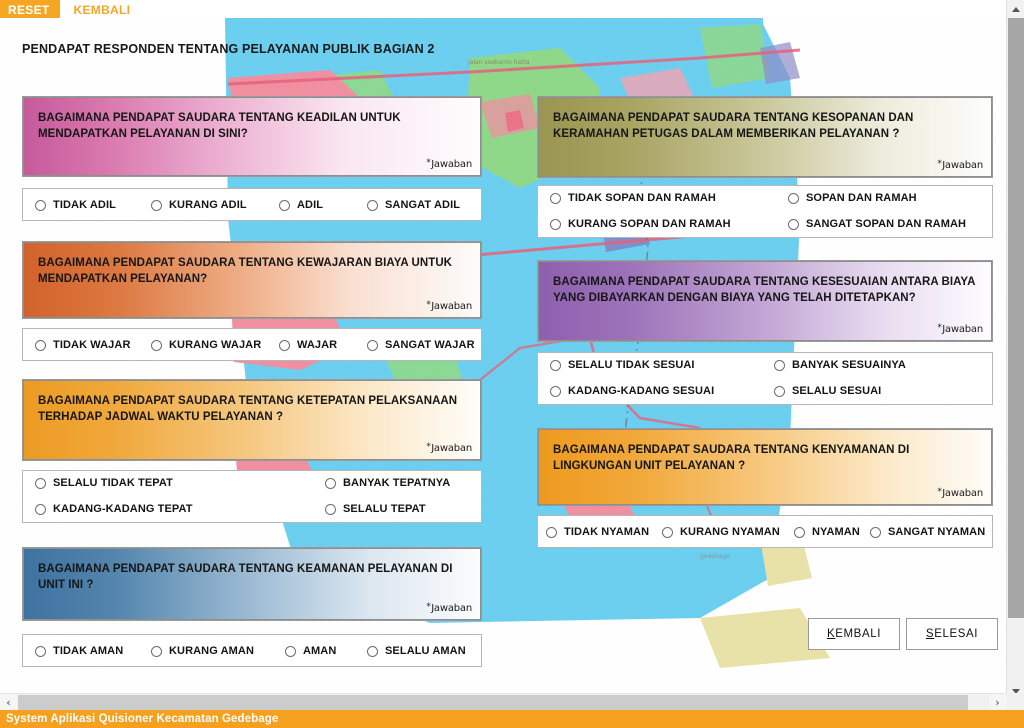 The image size is (1024, 728). Describe the element at coordinates (84, 205) in the screenshot. I see `radio-label: TIDAK ADIL` at that location.